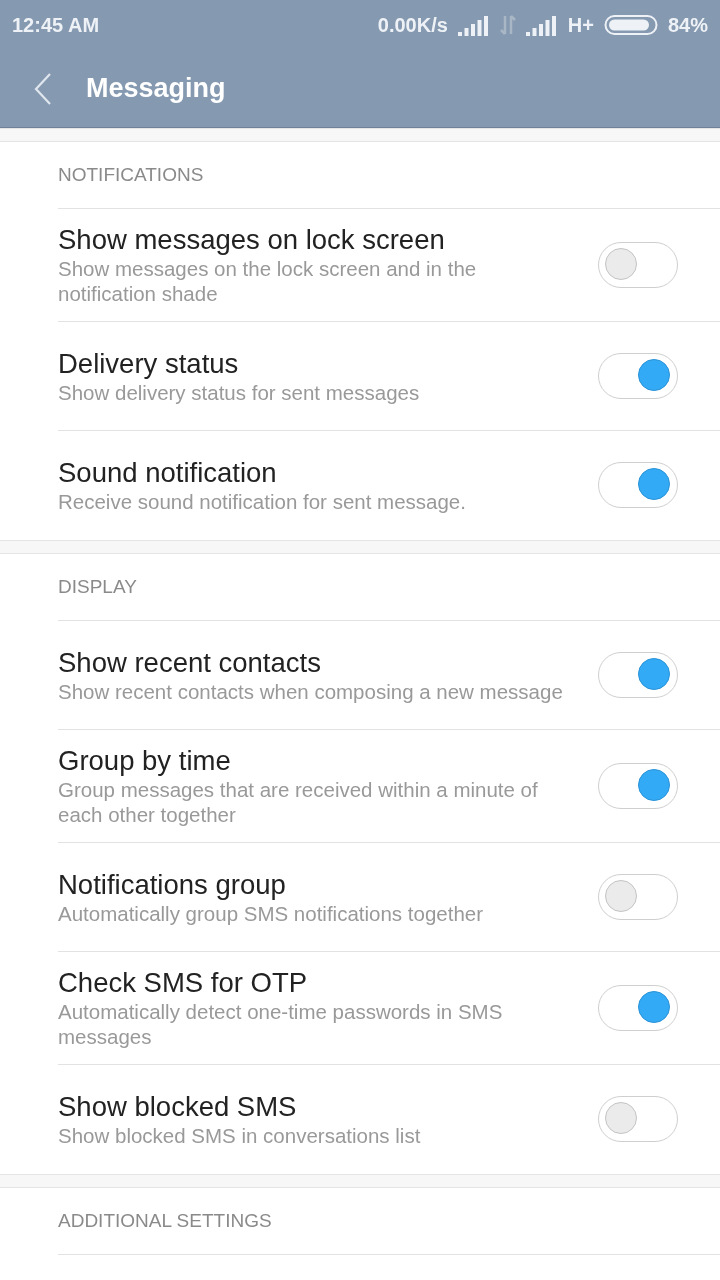  Describe the element at coordinates (239, 392) in the screenshot. I see `setting-description: Show delivery status for sent messages` at that location.